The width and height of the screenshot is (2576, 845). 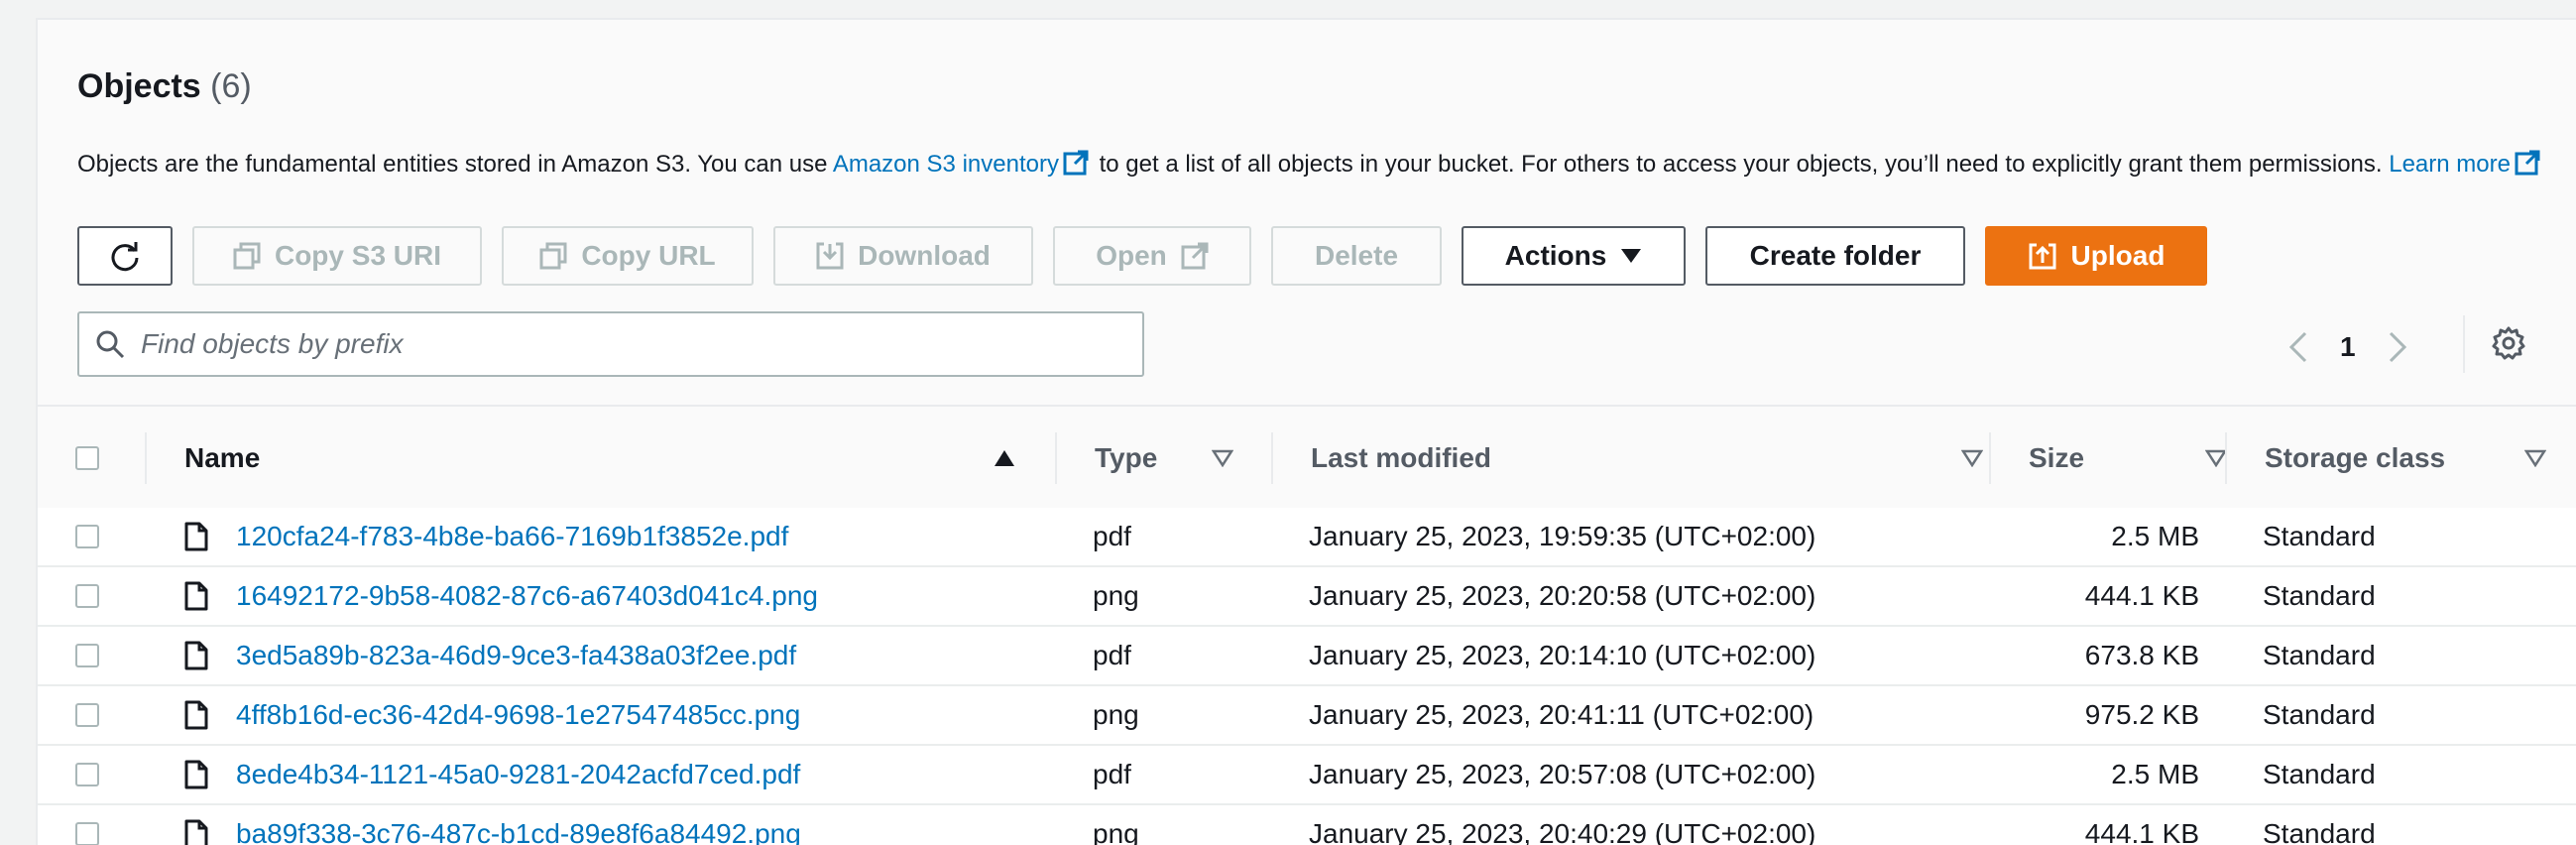 I want to click on copy-s3-uri-button: Copy S3 URI, so click(x=337, y=256).